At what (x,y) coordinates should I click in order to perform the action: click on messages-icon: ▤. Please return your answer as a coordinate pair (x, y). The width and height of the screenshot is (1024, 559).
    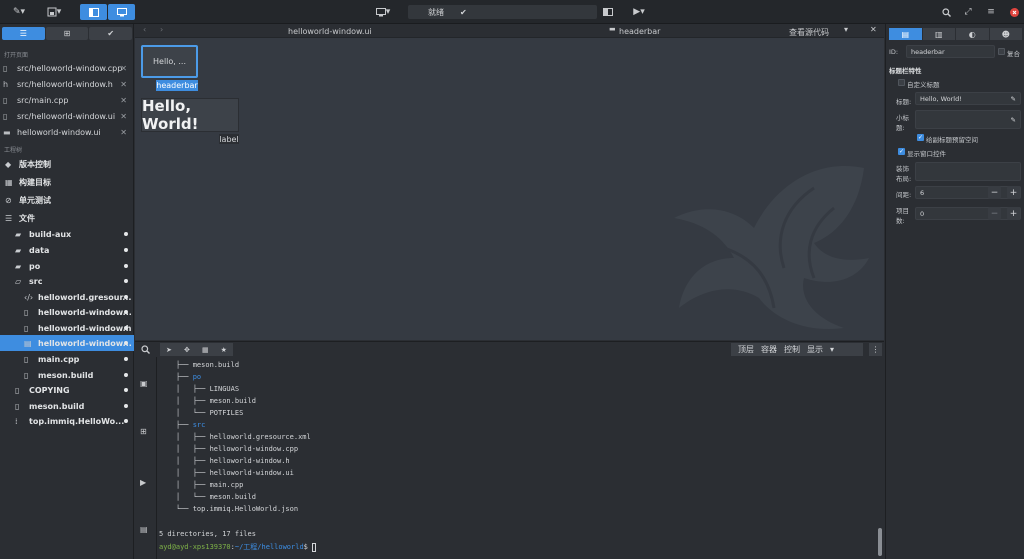
    Looking at the image, I should click on (144, 529).